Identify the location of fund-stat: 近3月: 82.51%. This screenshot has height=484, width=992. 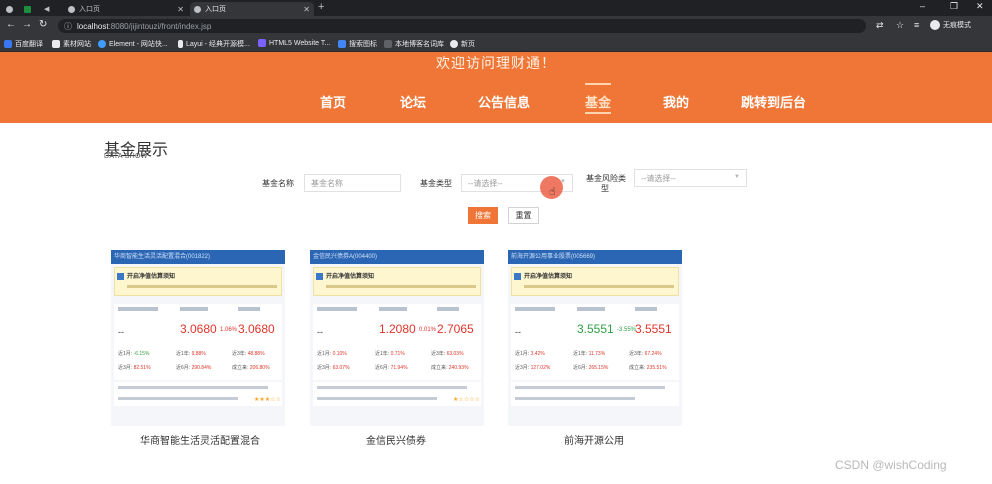
(134, 368).